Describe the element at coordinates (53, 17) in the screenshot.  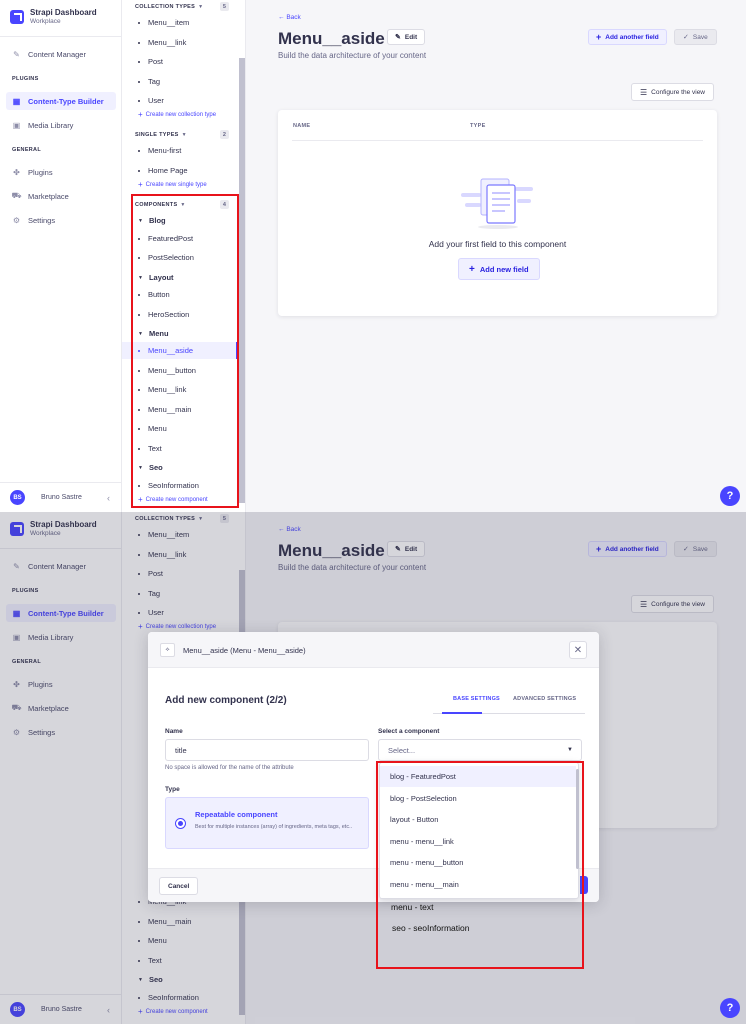
I see `brand: Strapi Dashboard Workplace` at that location.